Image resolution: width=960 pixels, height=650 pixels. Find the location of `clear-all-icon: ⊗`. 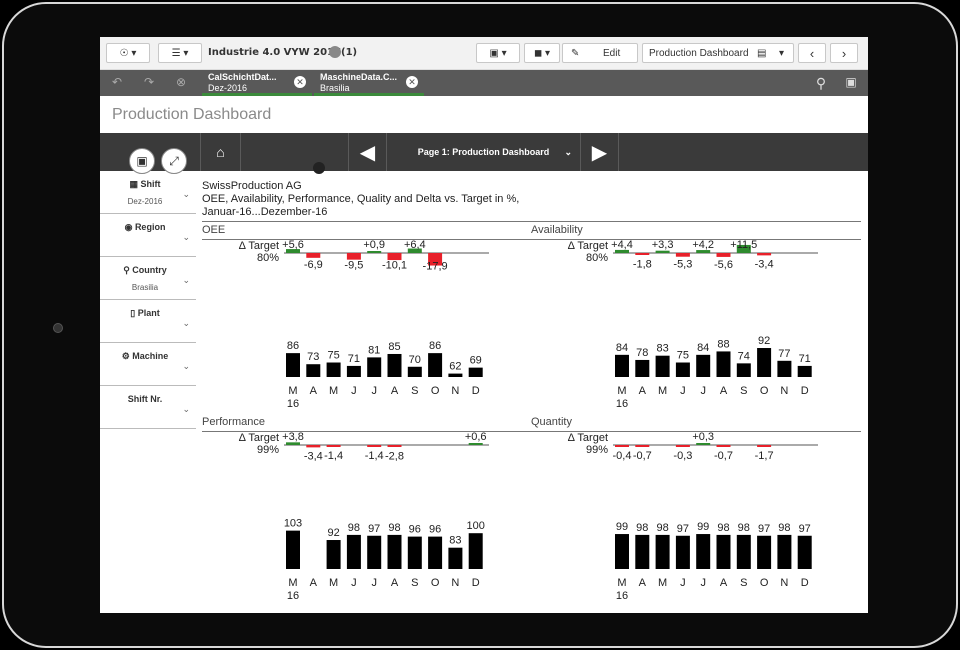

clear-all-icon: ⊗ is located at coordinates (181, 83).